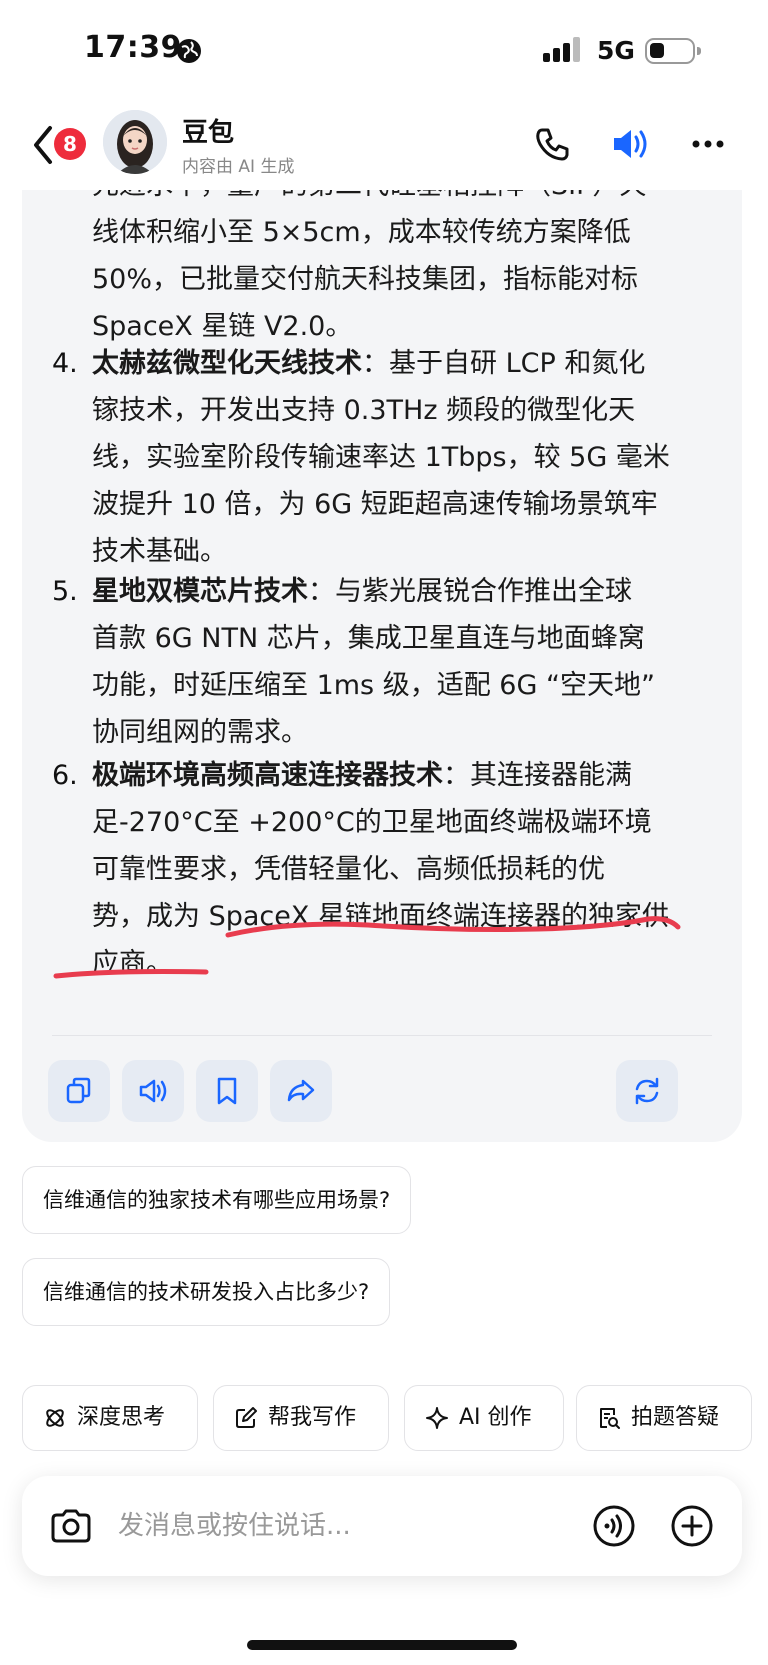  What do you see at coordinates (135, 142) in the screenshot?
I see `avatar` at bounding box center [135, 142].